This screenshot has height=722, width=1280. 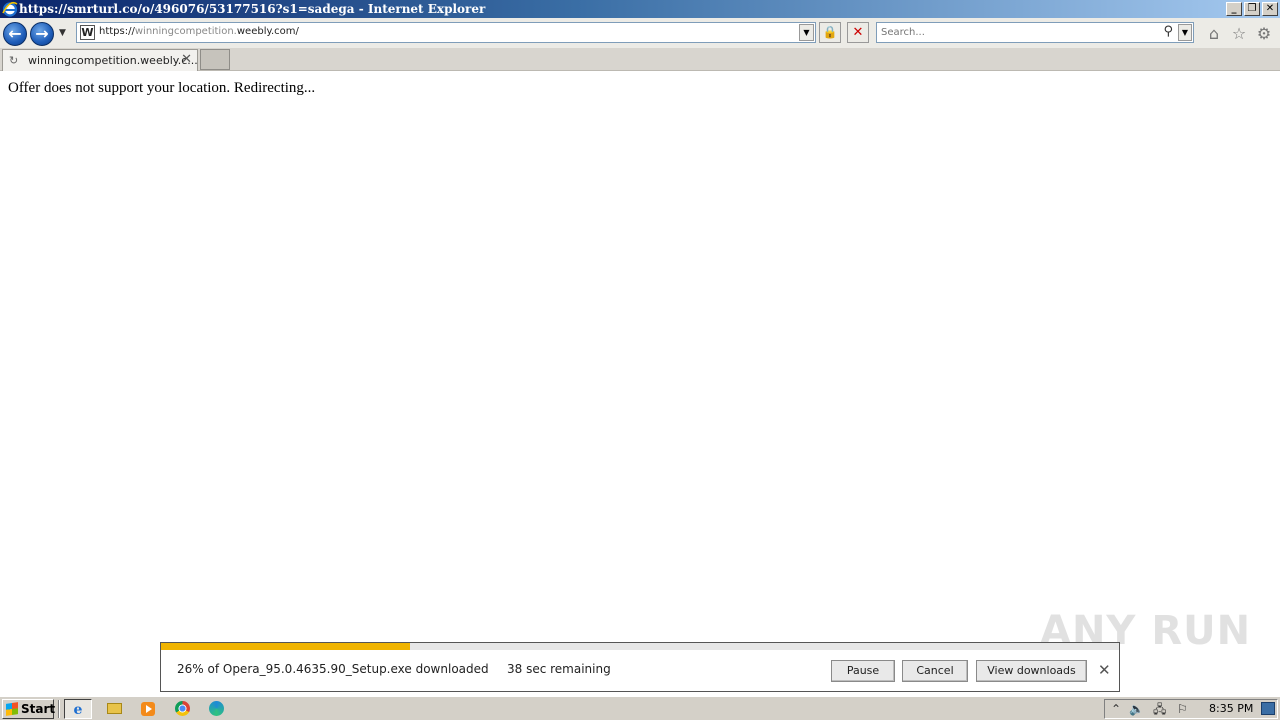 I want to click on restore-button: ❐, so click(x=1252, y=9).